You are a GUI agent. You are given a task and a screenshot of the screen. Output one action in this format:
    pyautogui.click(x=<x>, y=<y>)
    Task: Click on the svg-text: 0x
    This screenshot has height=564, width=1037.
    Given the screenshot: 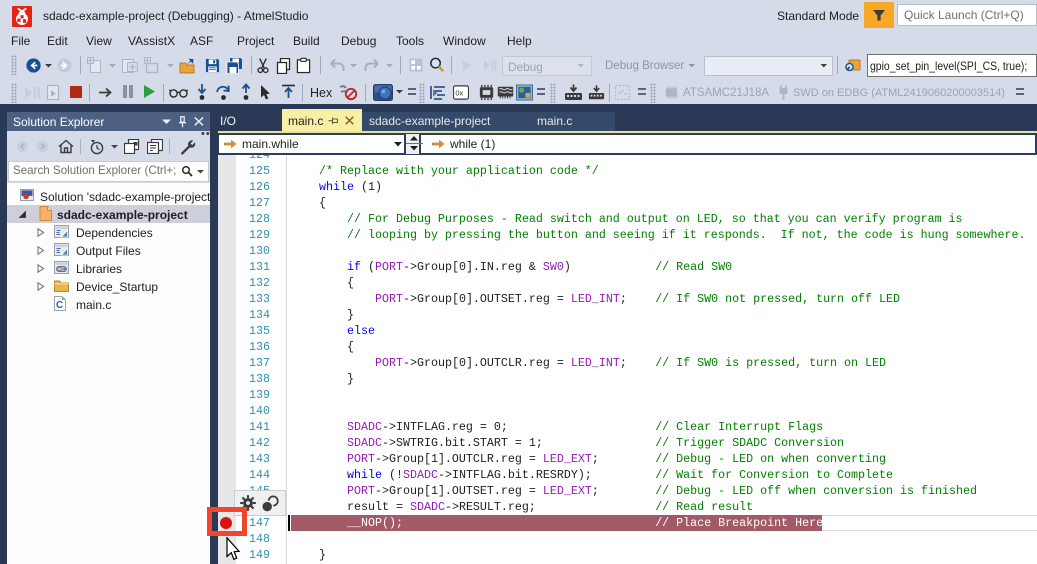 What is the action you would take?
    pyautogui.click(x=459, y=92)
    